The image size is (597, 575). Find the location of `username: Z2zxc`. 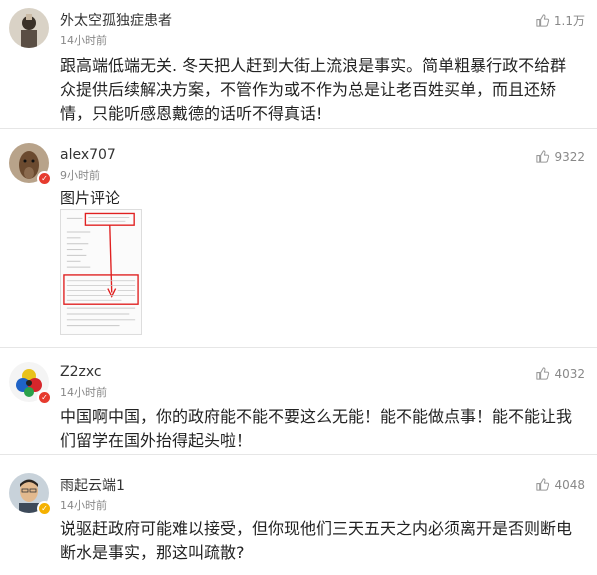

username: Z2zxc is located at coordinates (81, 372).